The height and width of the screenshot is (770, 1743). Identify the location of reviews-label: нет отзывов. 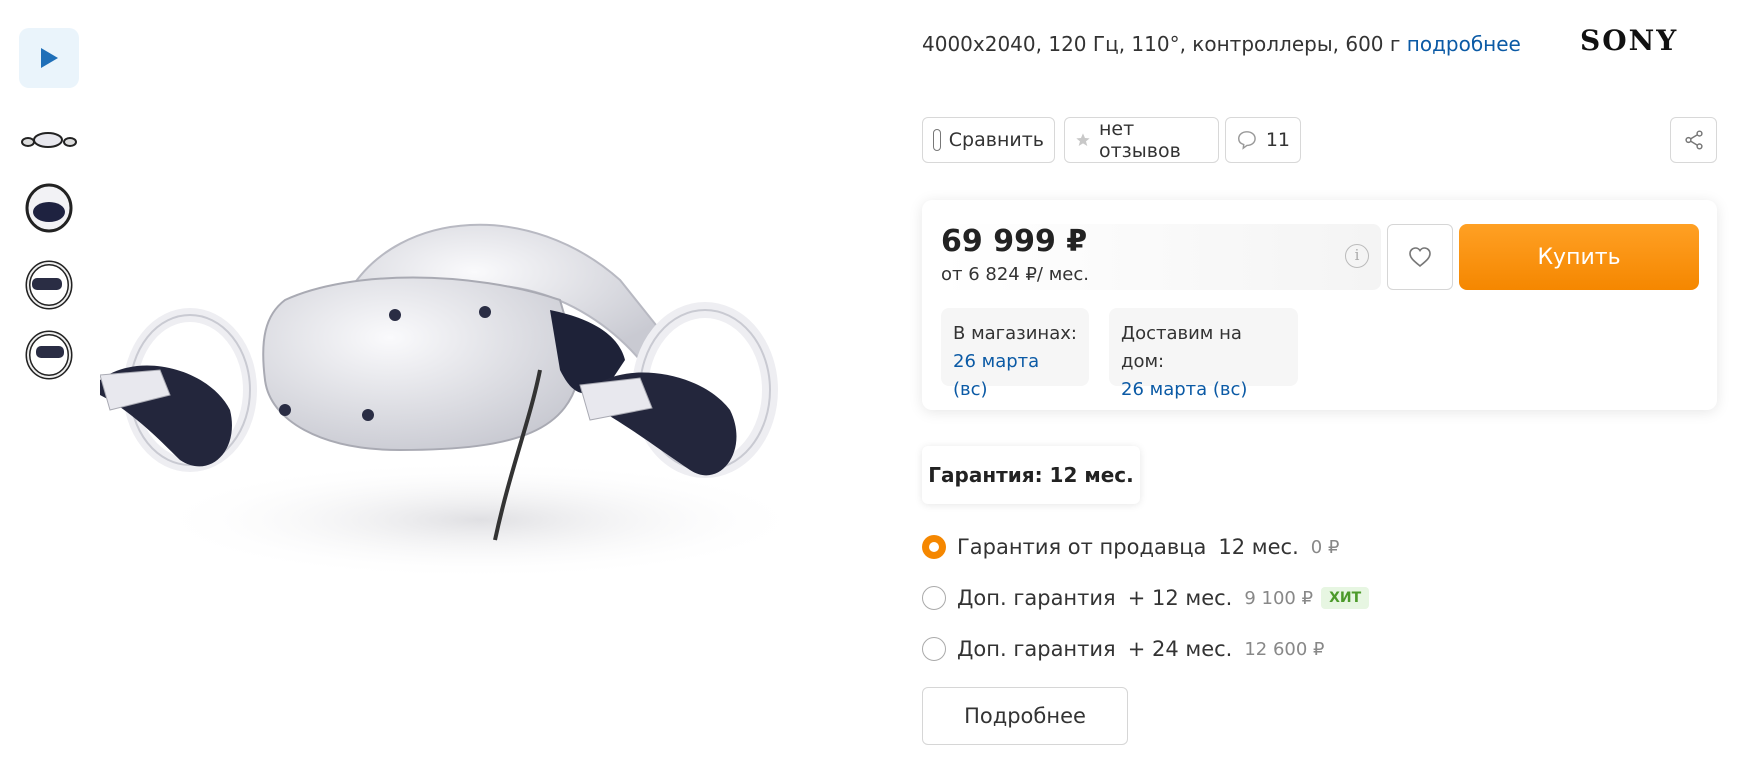
(1139, 140).